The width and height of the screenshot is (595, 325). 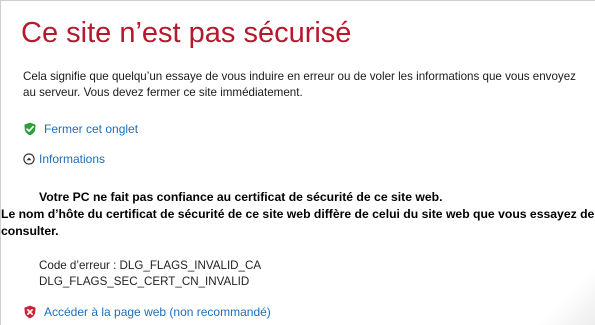 What do you see at coordinates (150, 265) in the screenshot?
I see `error-code-primary: Code d’erreur : DLG_FLAGS_INVALID_CA` at bounding box center [150, 265].